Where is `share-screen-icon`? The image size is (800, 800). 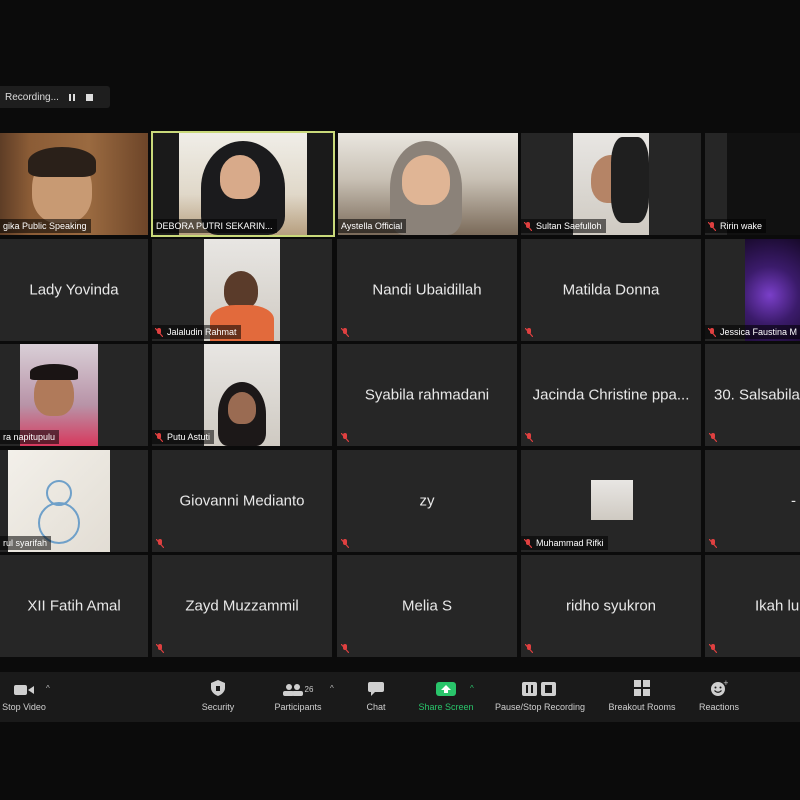 share-screen-icon is located at coordinates (446, 690).